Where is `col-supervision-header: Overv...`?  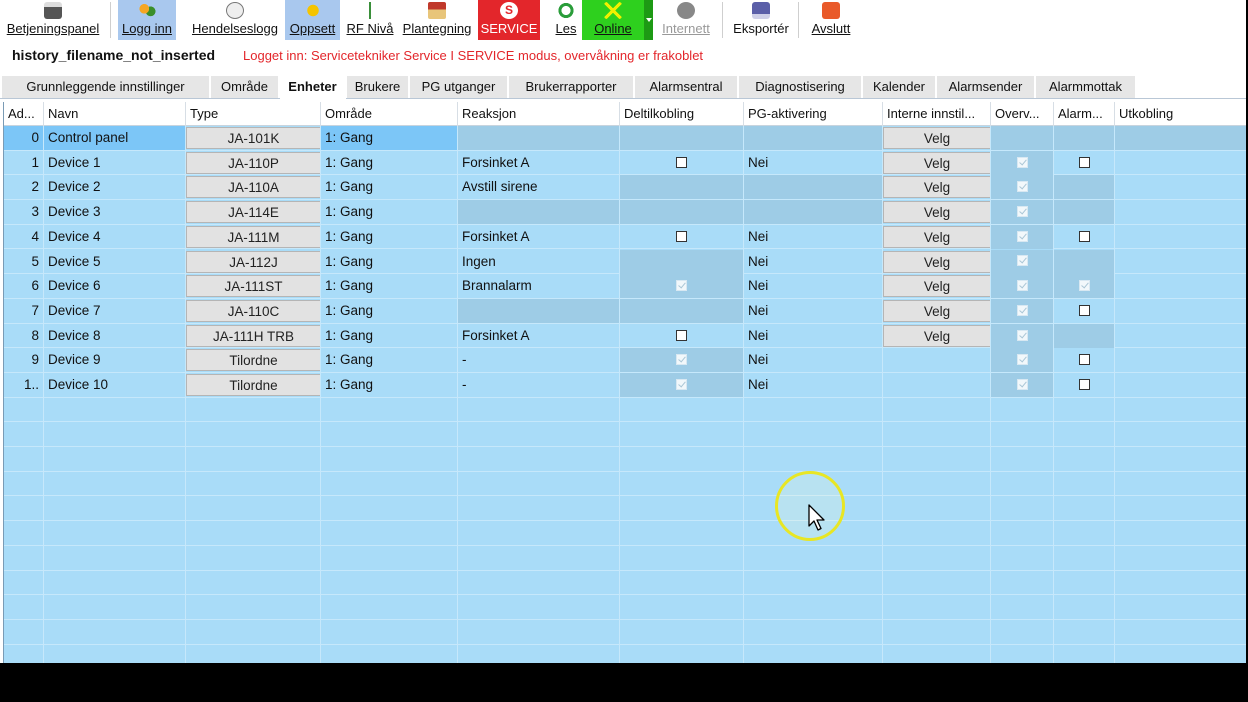
col-supervision-header: Overv... is located at coordinates (1022, 114).